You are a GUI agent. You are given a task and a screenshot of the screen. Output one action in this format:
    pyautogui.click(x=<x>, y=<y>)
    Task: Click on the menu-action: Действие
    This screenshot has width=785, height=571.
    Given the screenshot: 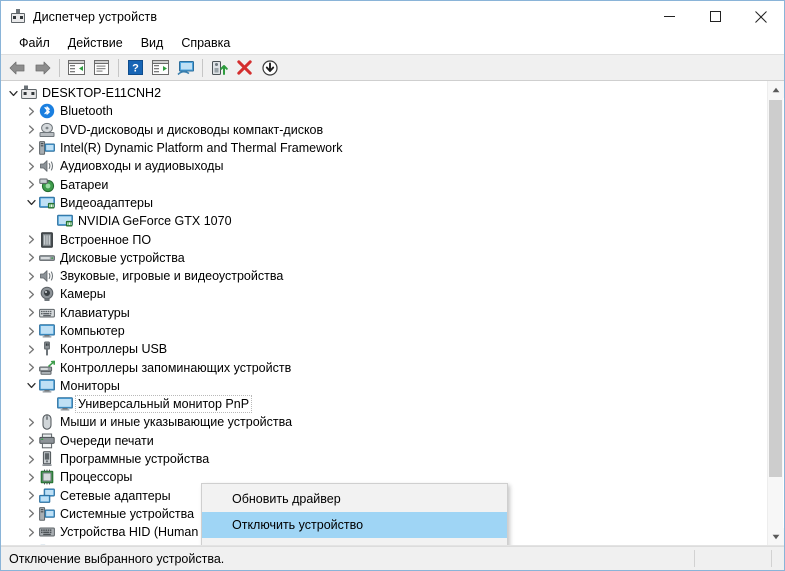 What is the action you would take?
    pyautogui.click(x=95, y=43)
    